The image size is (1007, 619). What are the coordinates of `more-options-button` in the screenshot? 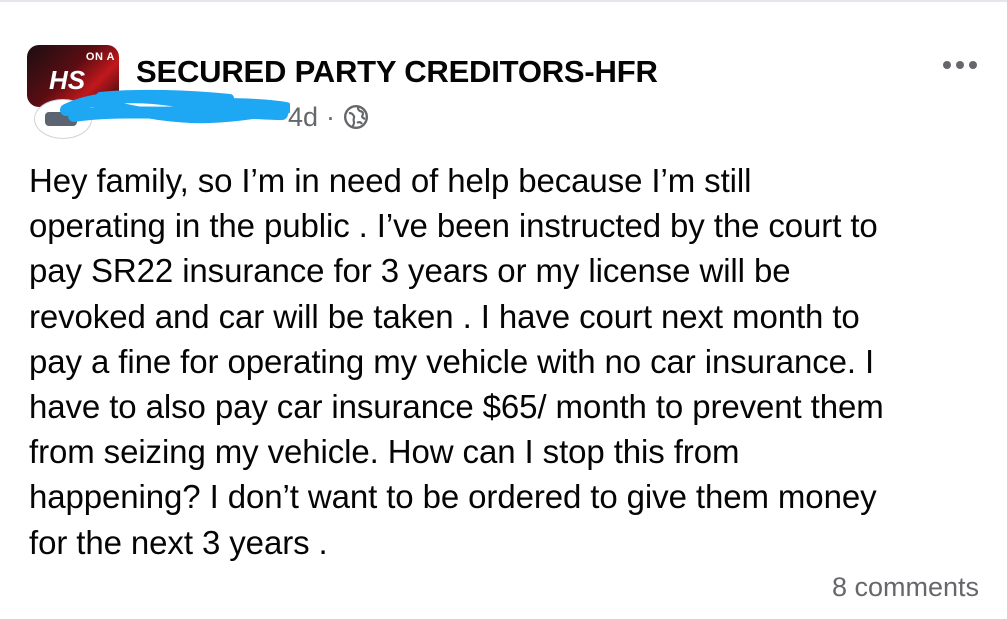 It's located at (960, 65).